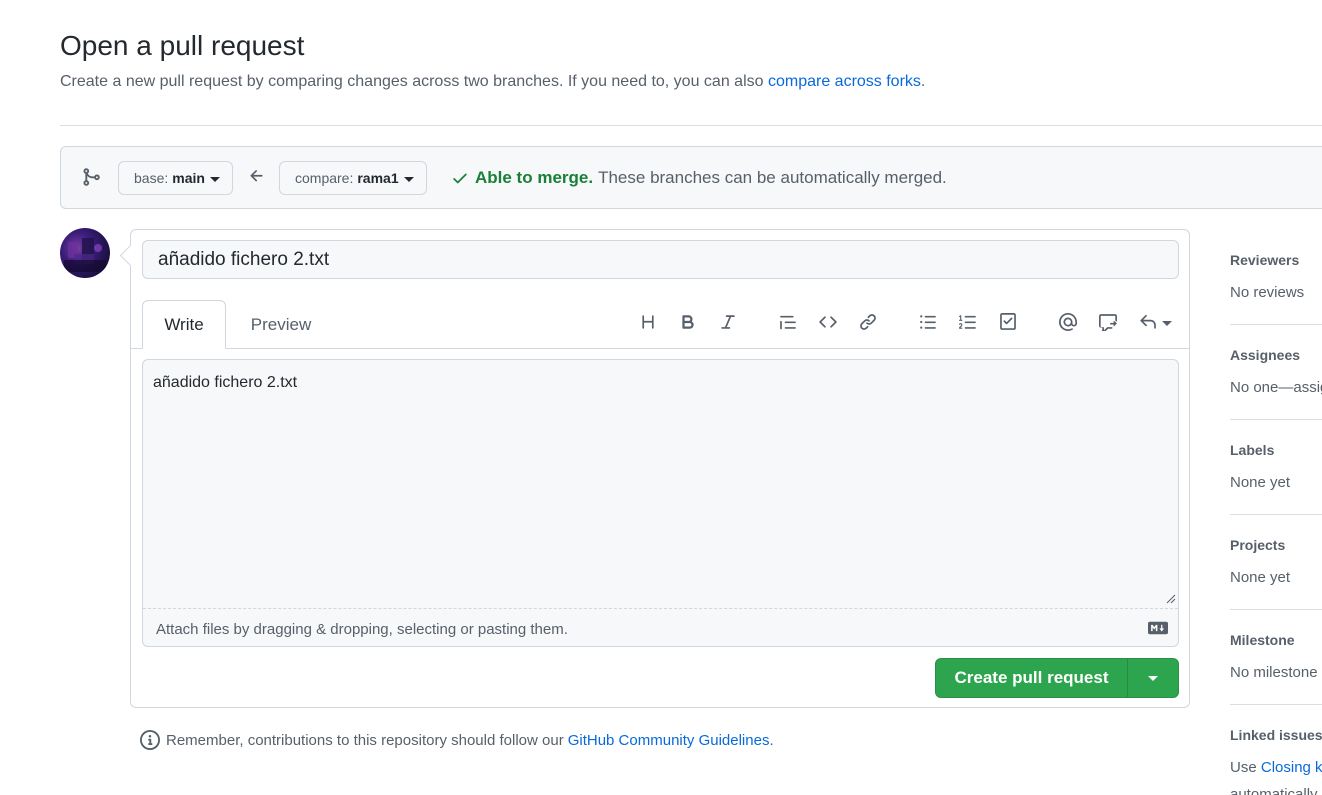 The height and width of the screenshot is (795, 1322). What do you see at coordinates (1032, 678) in the screenshot?
I see `create-pull-request-label: Create pull request` at bounding box center [1032, 678].